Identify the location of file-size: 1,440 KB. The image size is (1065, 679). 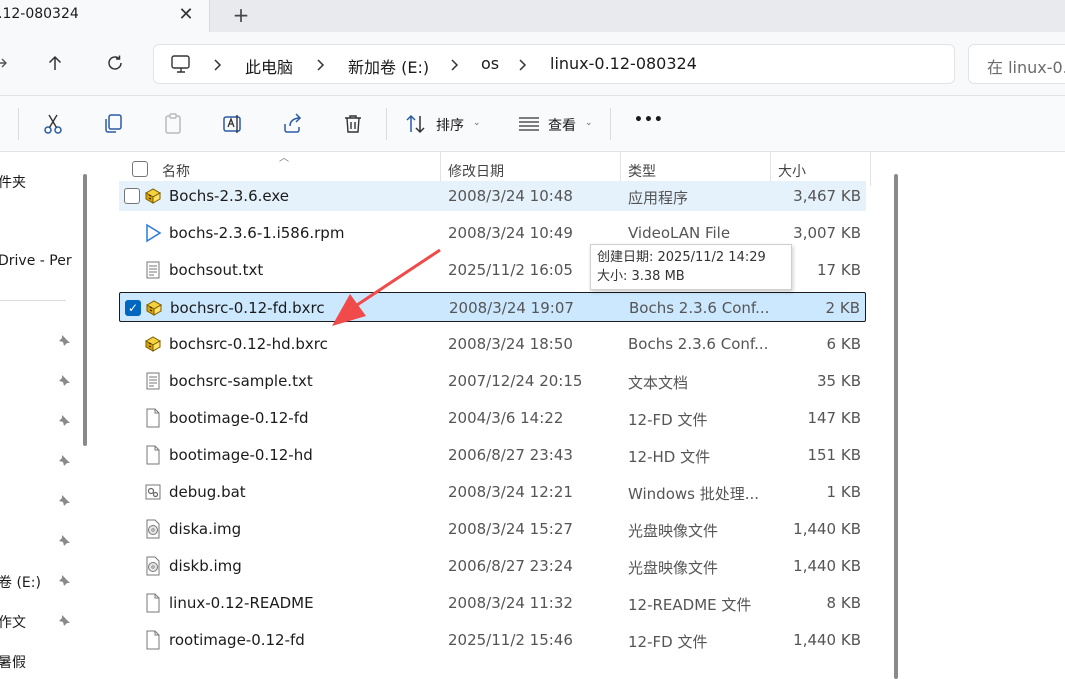
(827, 640).